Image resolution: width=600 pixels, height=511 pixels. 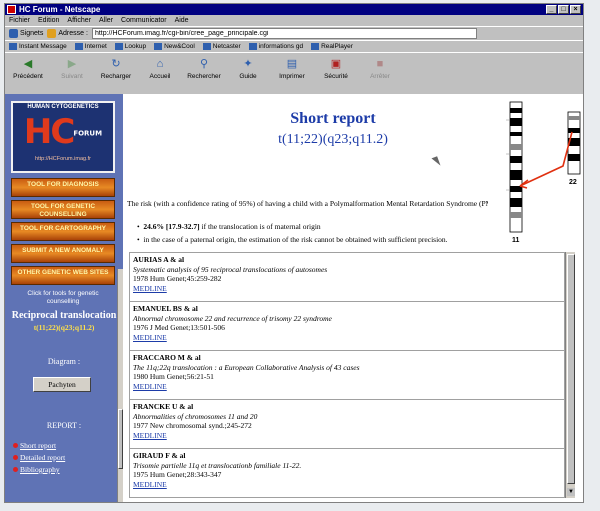 What do you see at coordinates (159, 455) in the screenshot?
I see `reference-authors: GIRAUD F & al` at bounding box center [159, 455].